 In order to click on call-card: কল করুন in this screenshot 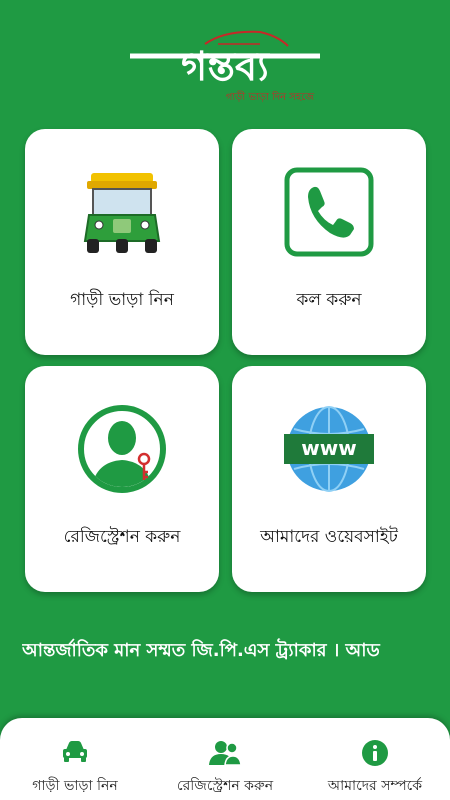, I will do `click(329, 242)`.